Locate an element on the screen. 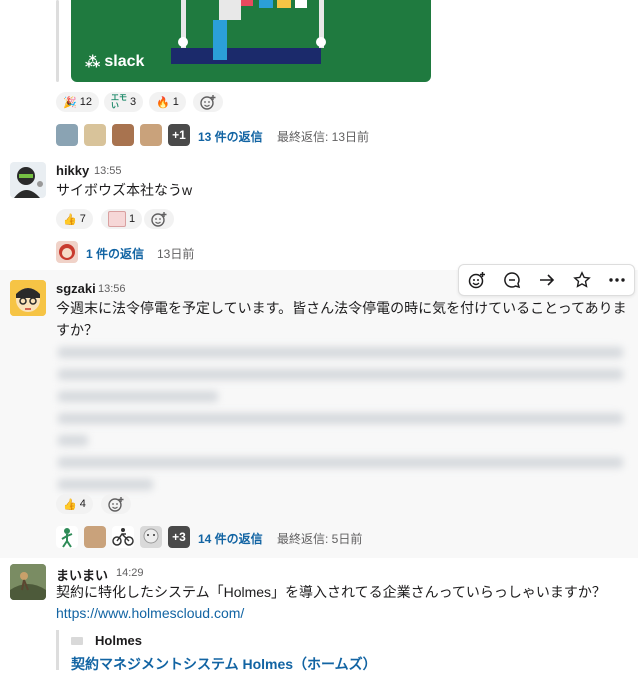 The height and width of the screenshot is (674, 638). timestamp: 14:29 is located at coordinates (130, 573).